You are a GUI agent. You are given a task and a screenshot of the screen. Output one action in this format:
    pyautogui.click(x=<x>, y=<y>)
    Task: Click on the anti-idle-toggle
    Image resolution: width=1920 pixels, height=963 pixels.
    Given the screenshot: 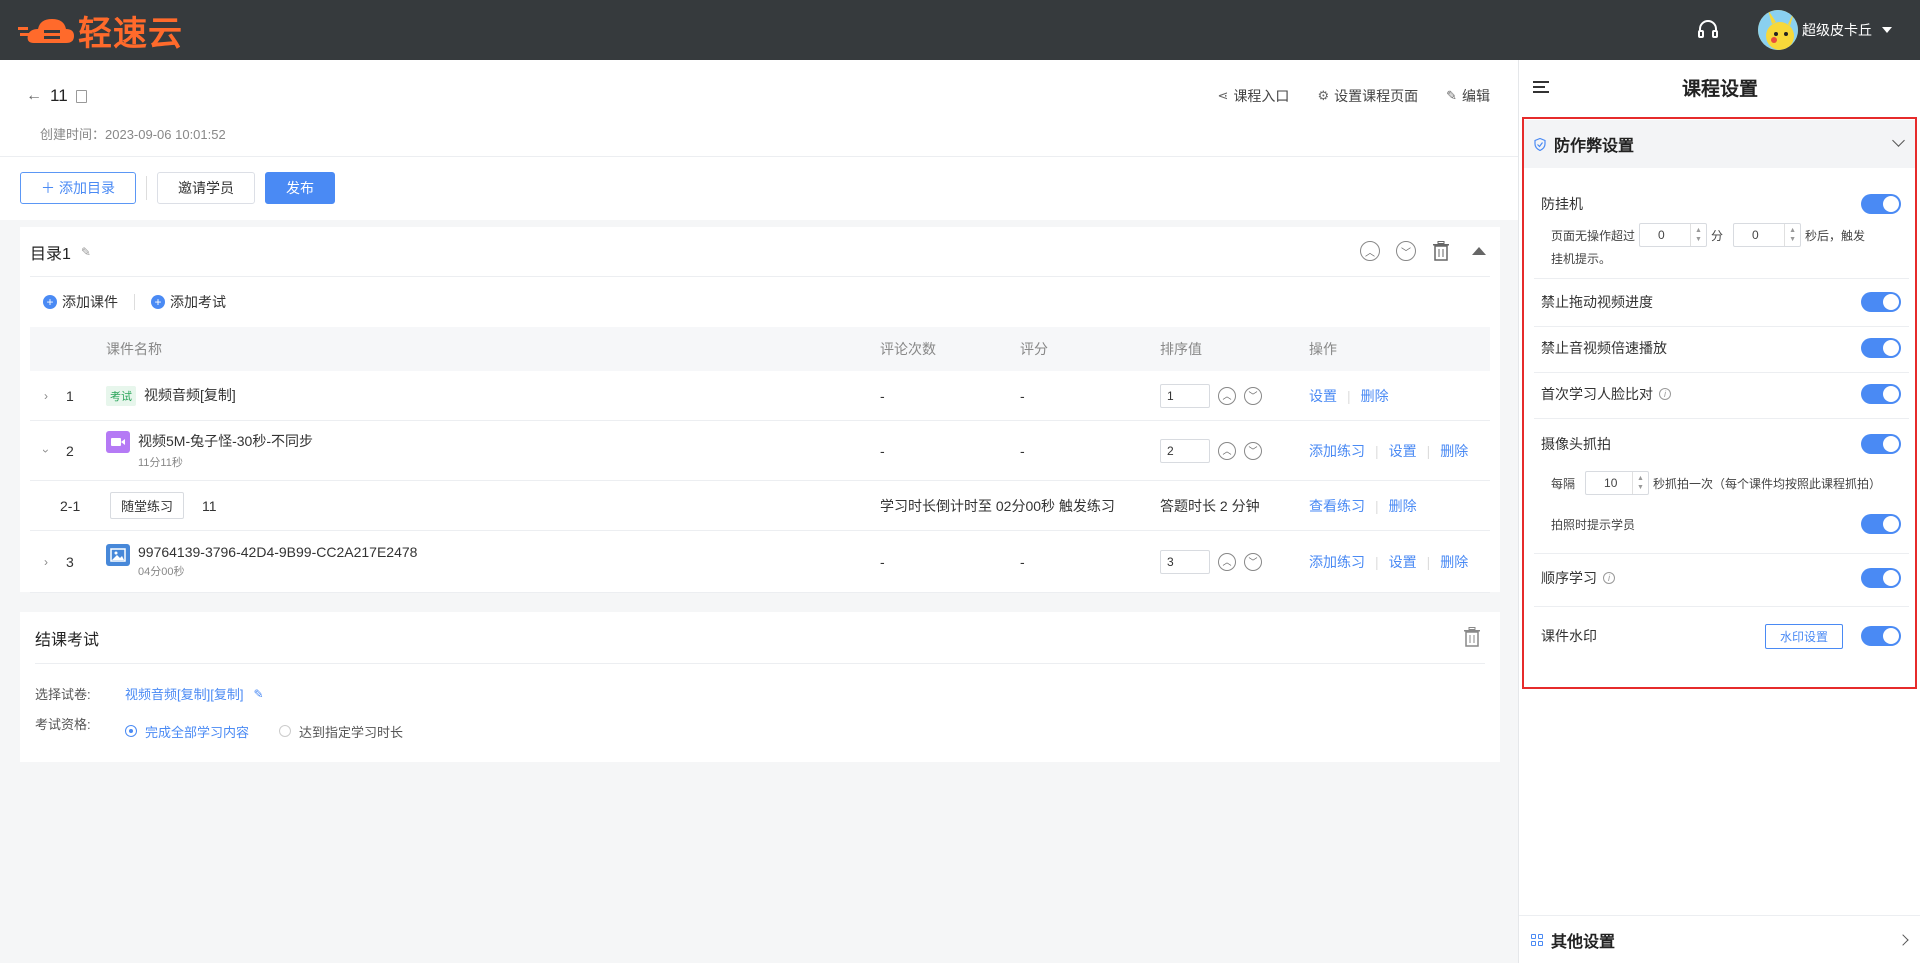 What is the action you would take?
    pyautogui.click(x=1881, y=204)
    